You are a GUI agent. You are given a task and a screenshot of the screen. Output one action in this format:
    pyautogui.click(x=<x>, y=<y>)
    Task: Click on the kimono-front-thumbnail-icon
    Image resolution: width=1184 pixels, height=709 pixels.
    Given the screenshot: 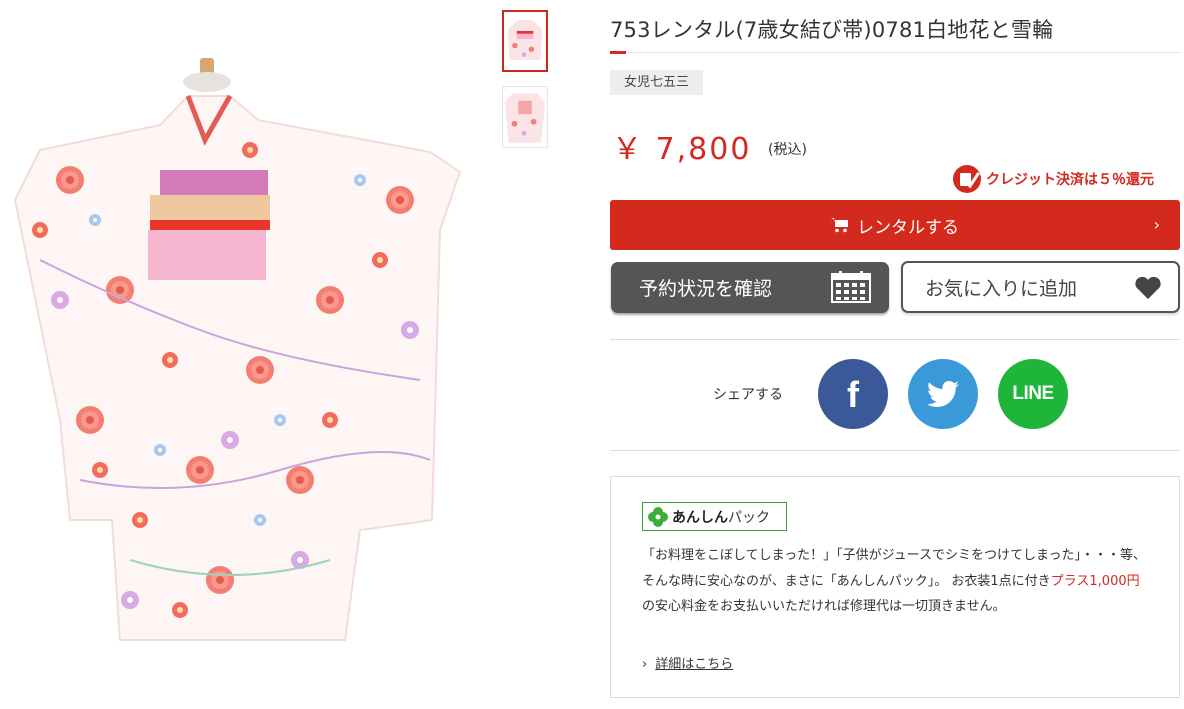 What is the action you would take?
    pyautogui.click(x=525, y=41)
    